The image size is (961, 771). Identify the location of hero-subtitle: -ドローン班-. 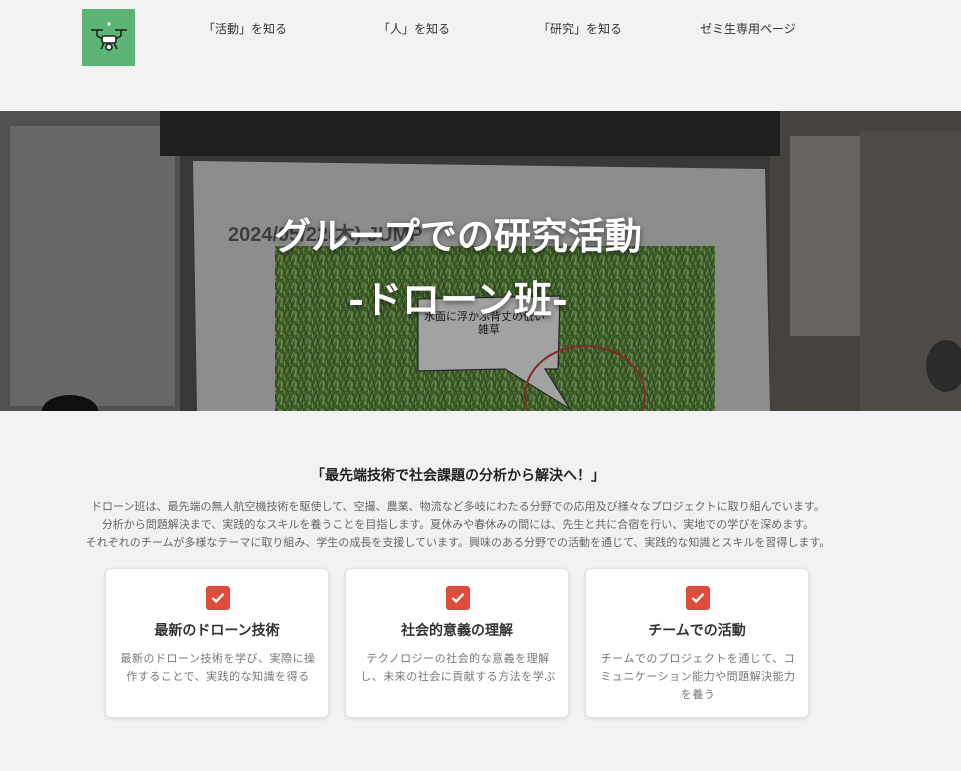
(458, 299).